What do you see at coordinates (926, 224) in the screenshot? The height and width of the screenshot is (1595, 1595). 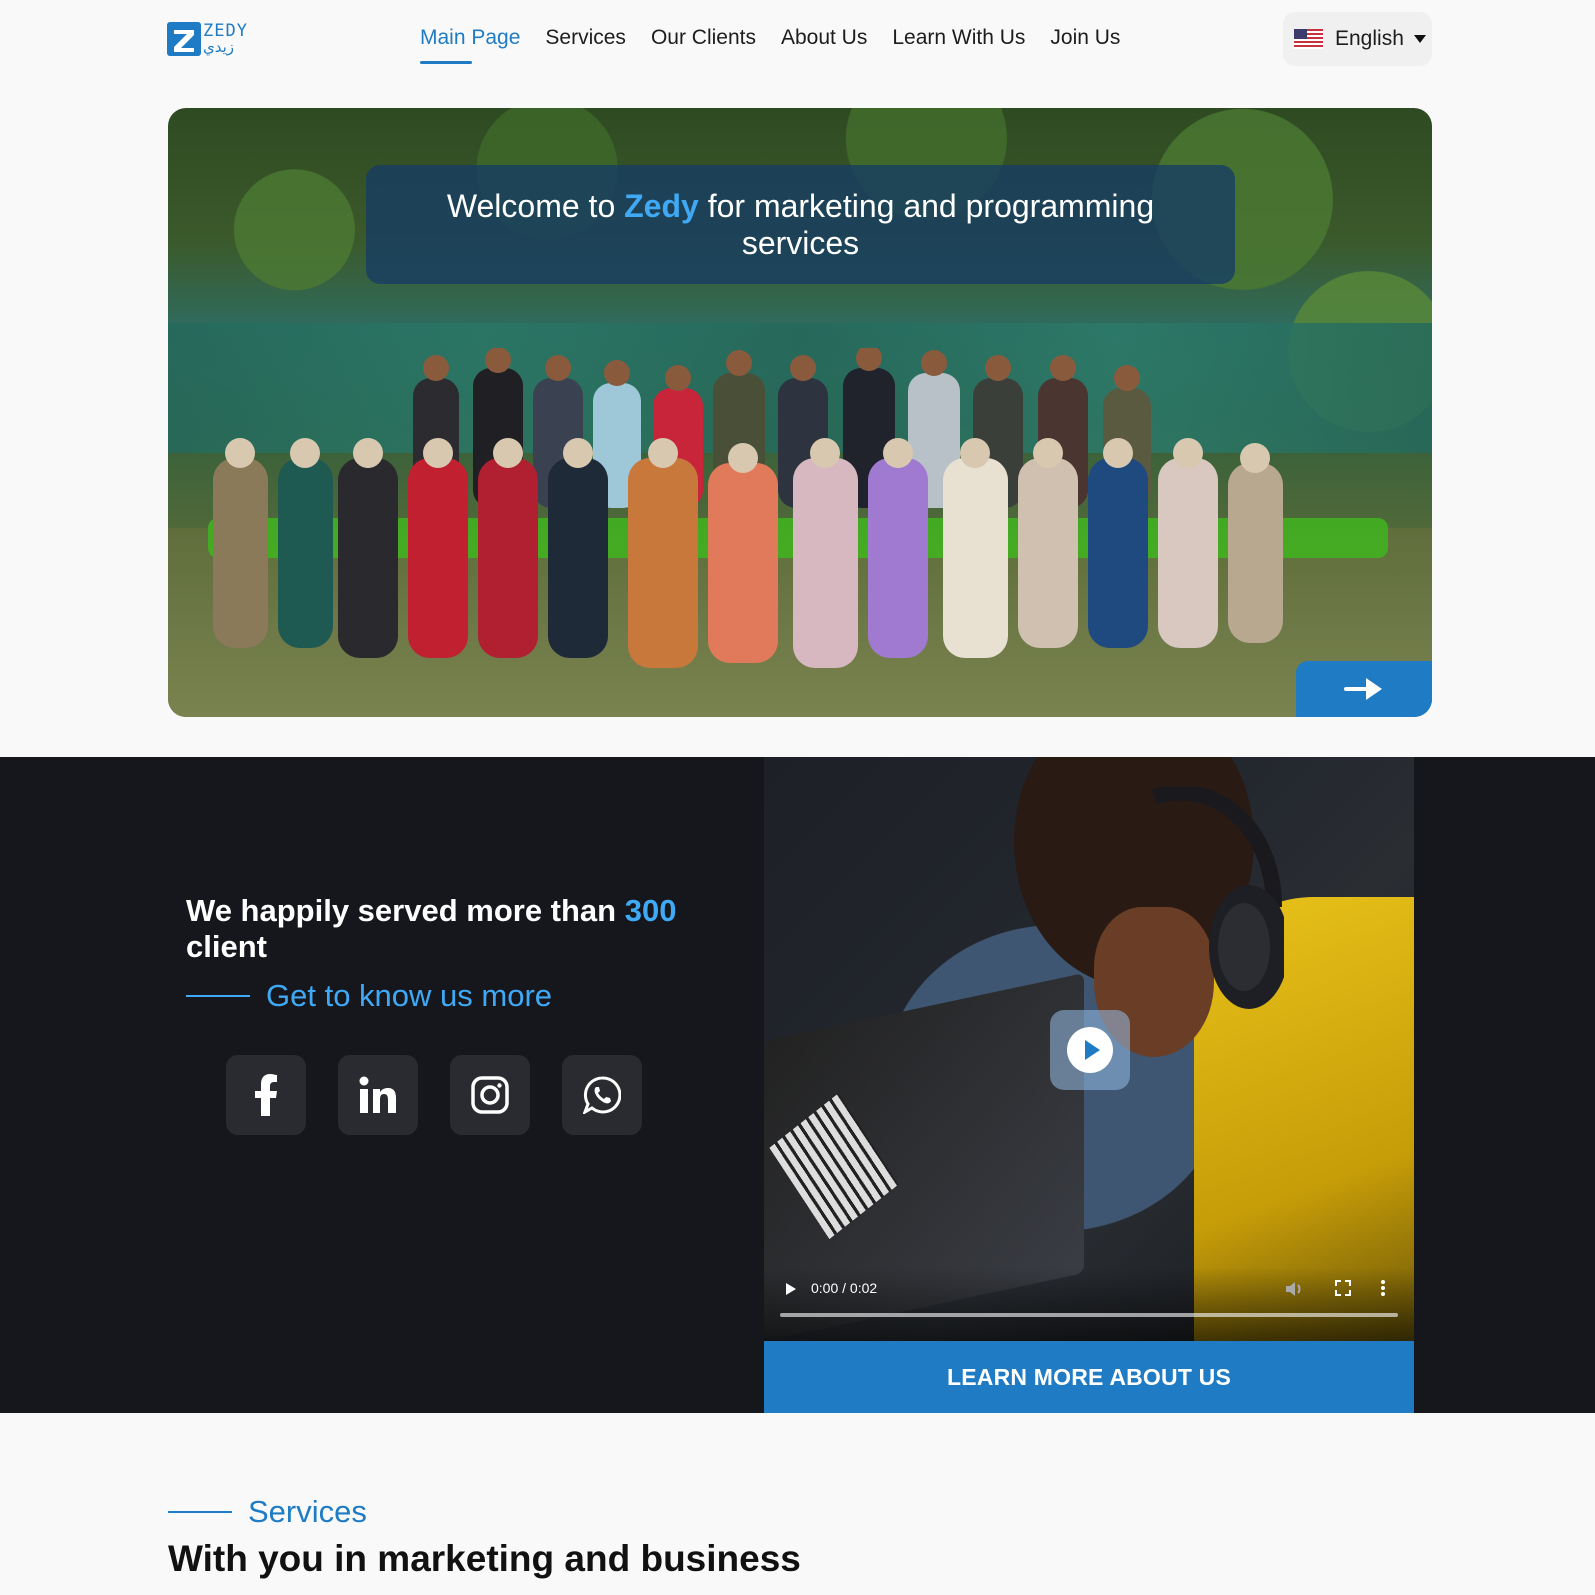 I see `hero-title-suffix: for marketing and programming services` at bounding box center [926, 224].